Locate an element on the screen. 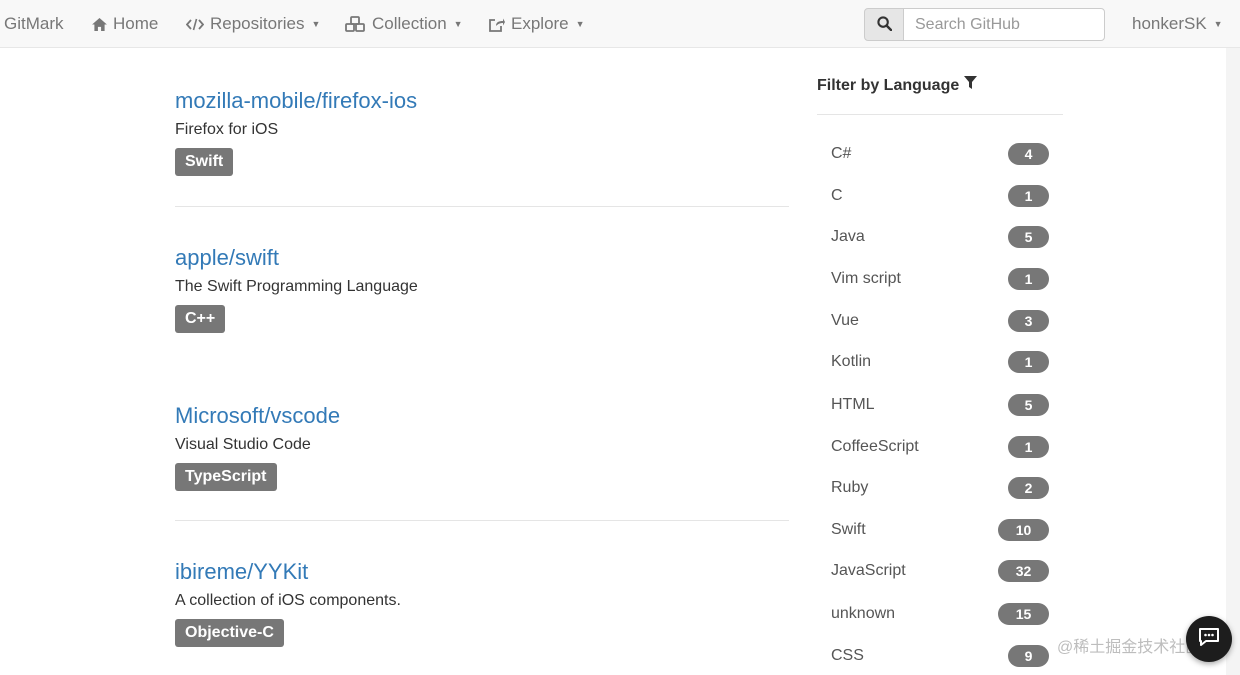 The width and height of the screenshot is (1240, 675). language-name: Ruby is located at coordinates (850, 487).